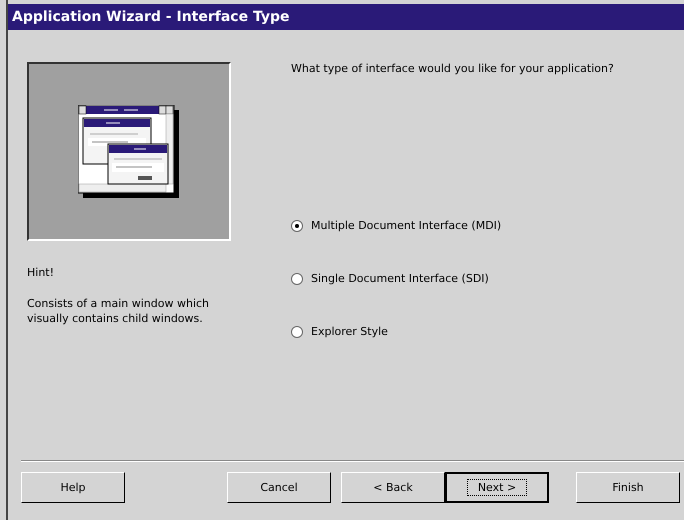 This screenshot has height=520, width=684. What do you see at coordinates (41, 272) in the screenshot?
I see `hint-label: Hint!` at bounding box center [41, 272].